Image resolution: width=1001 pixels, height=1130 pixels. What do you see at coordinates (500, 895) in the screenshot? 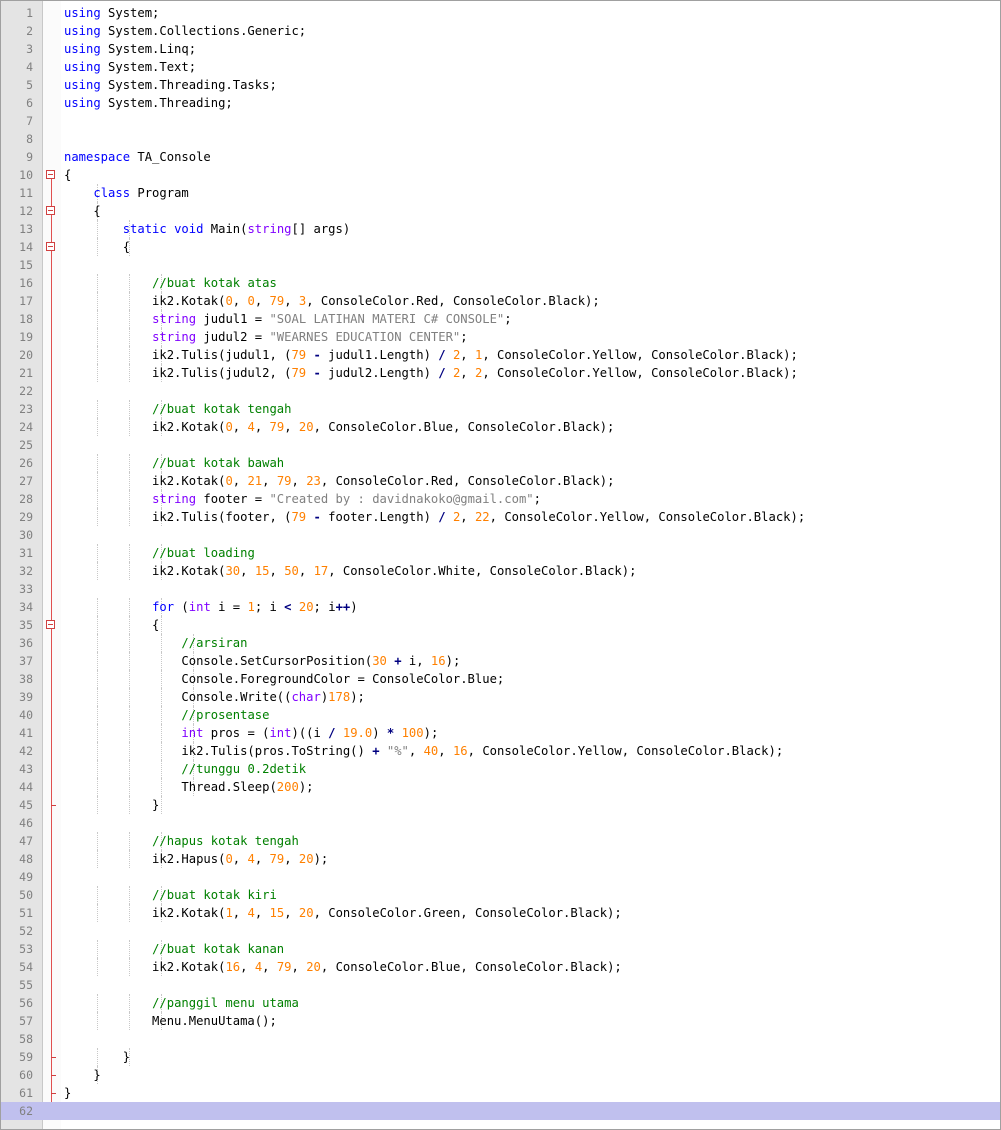
I see `code-line: 50 //buat kotak kiri` at bounding box center [500, 895].